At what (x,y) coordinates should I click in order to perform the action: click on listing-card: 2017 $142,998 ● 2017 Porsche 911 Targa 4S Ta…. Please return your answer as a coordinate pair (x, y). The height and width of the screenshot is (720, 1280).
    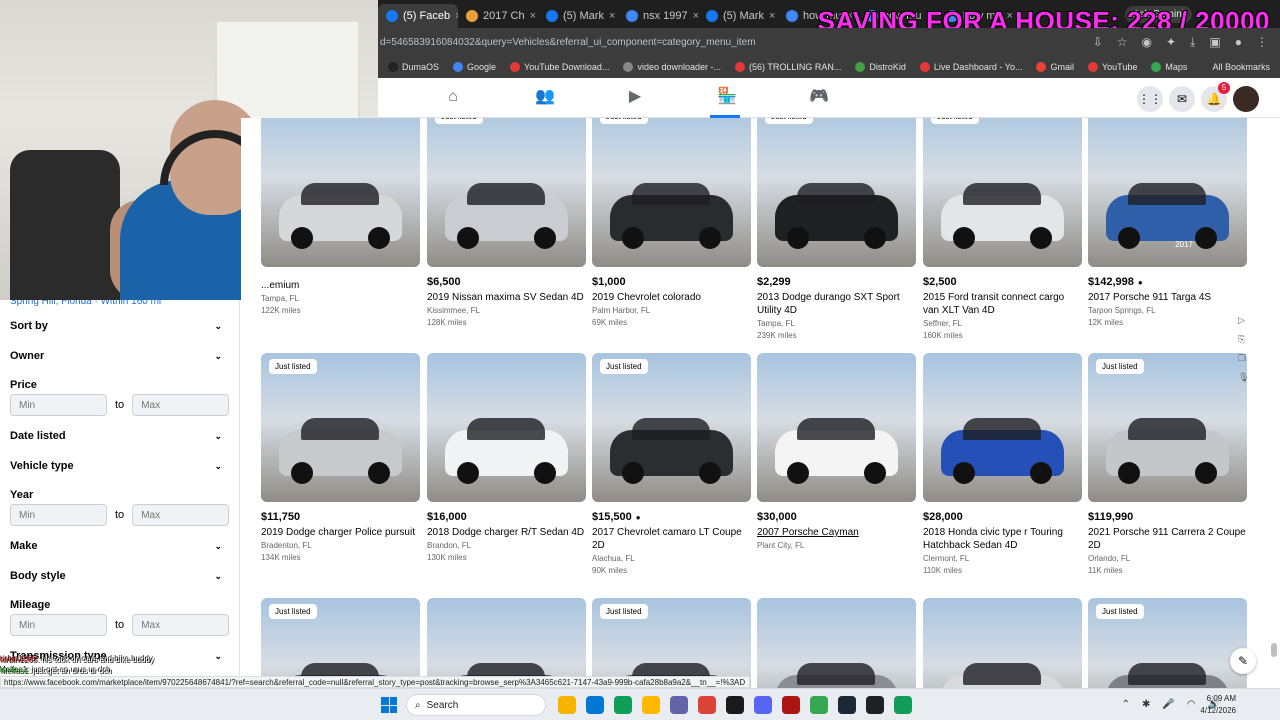
    Looking at the image, I should click on (1167, 222).